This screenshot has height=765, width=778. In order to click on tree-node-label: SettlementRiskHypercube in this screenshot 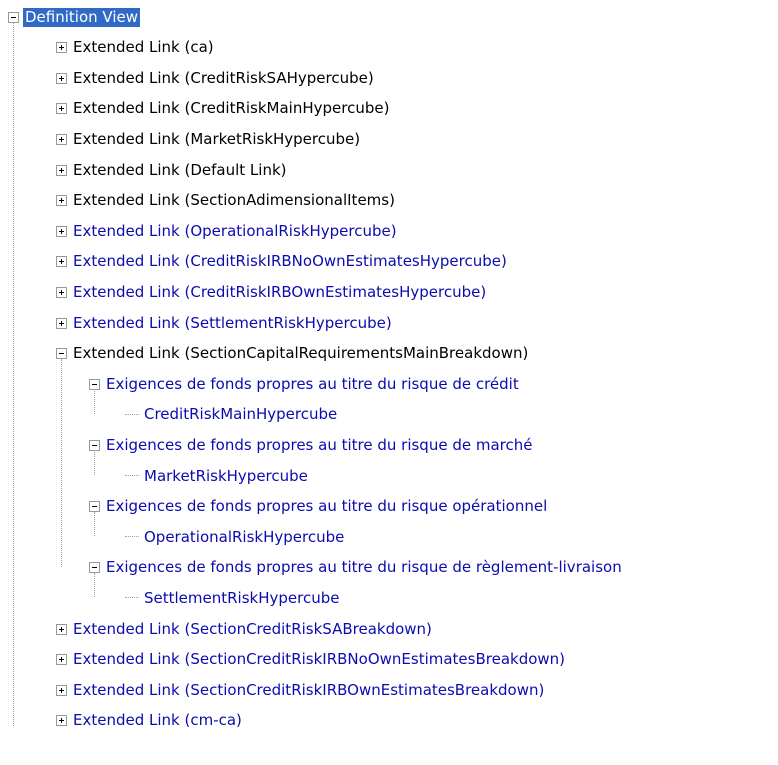, I will do `click(242, 597)`.